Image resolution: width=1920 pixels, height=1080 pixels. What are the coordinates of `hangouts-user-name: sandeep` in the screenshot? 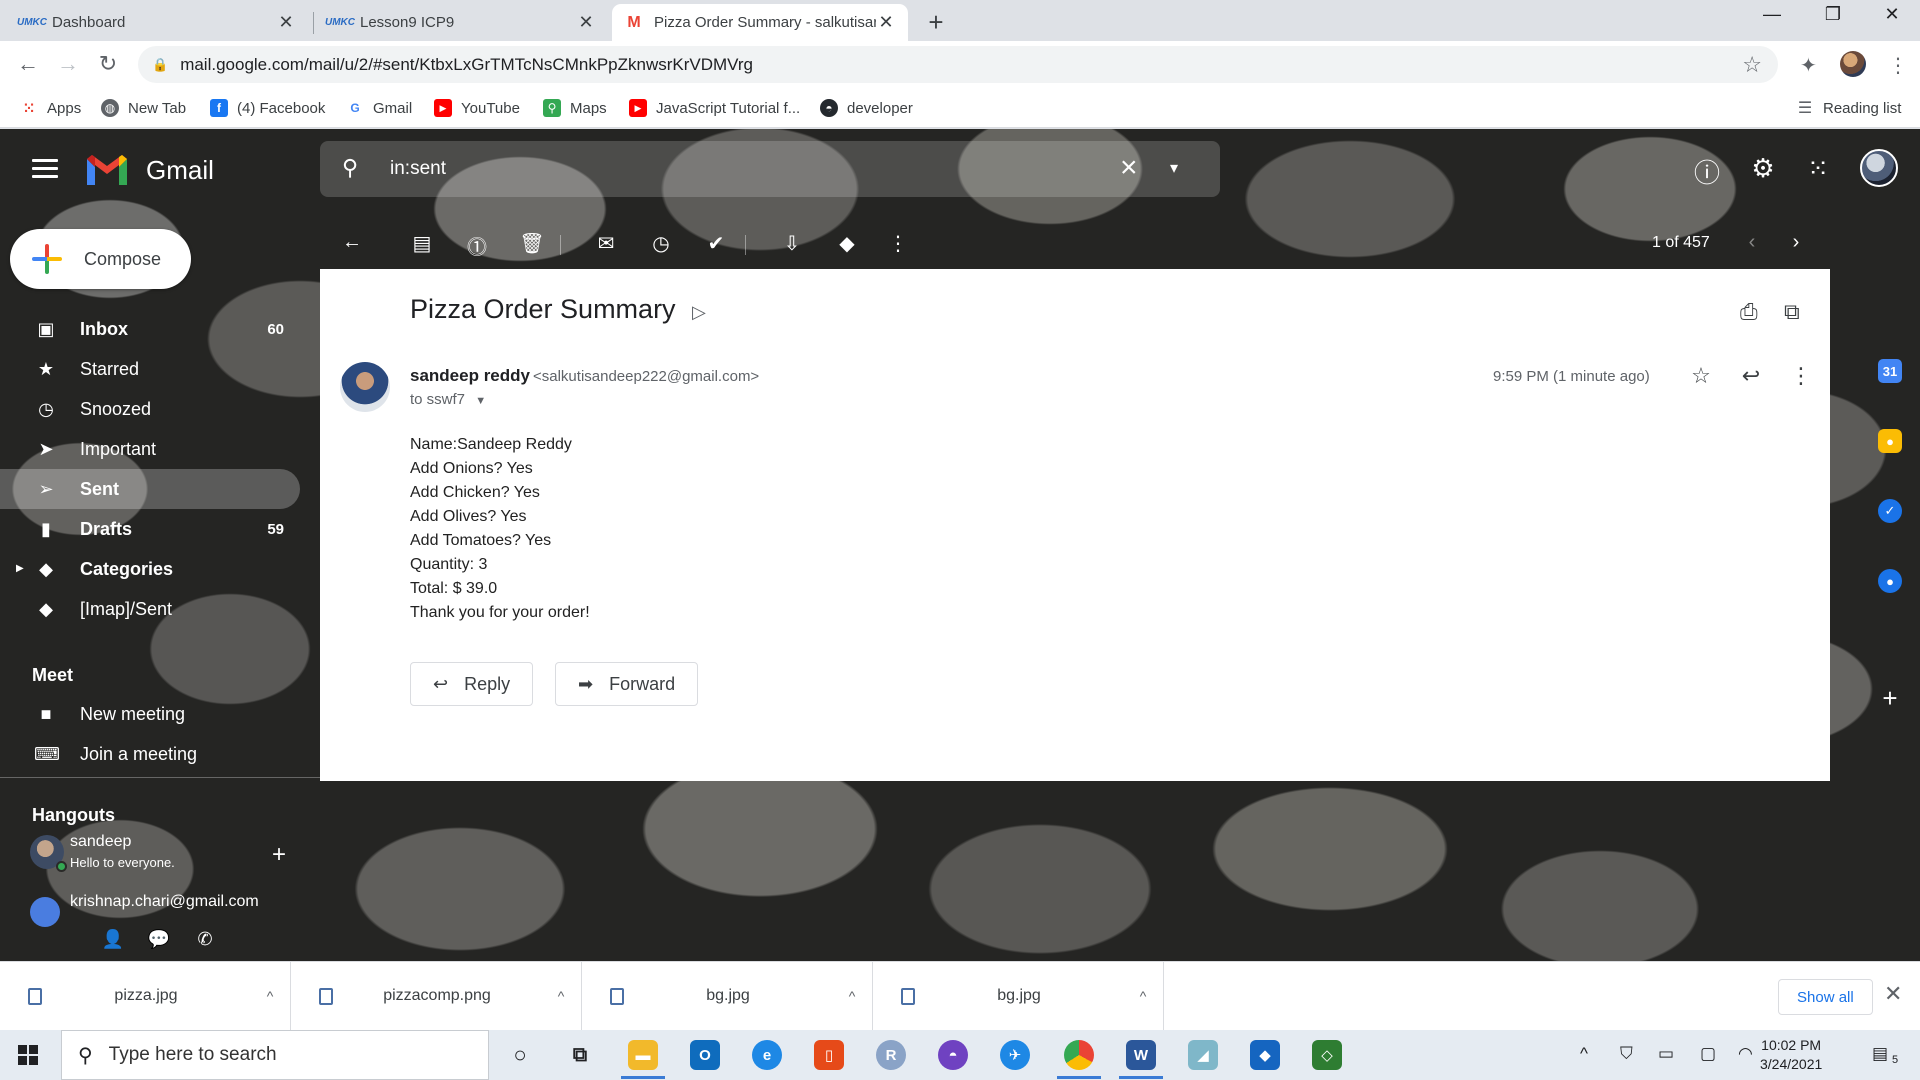 It's located at (100, 842).